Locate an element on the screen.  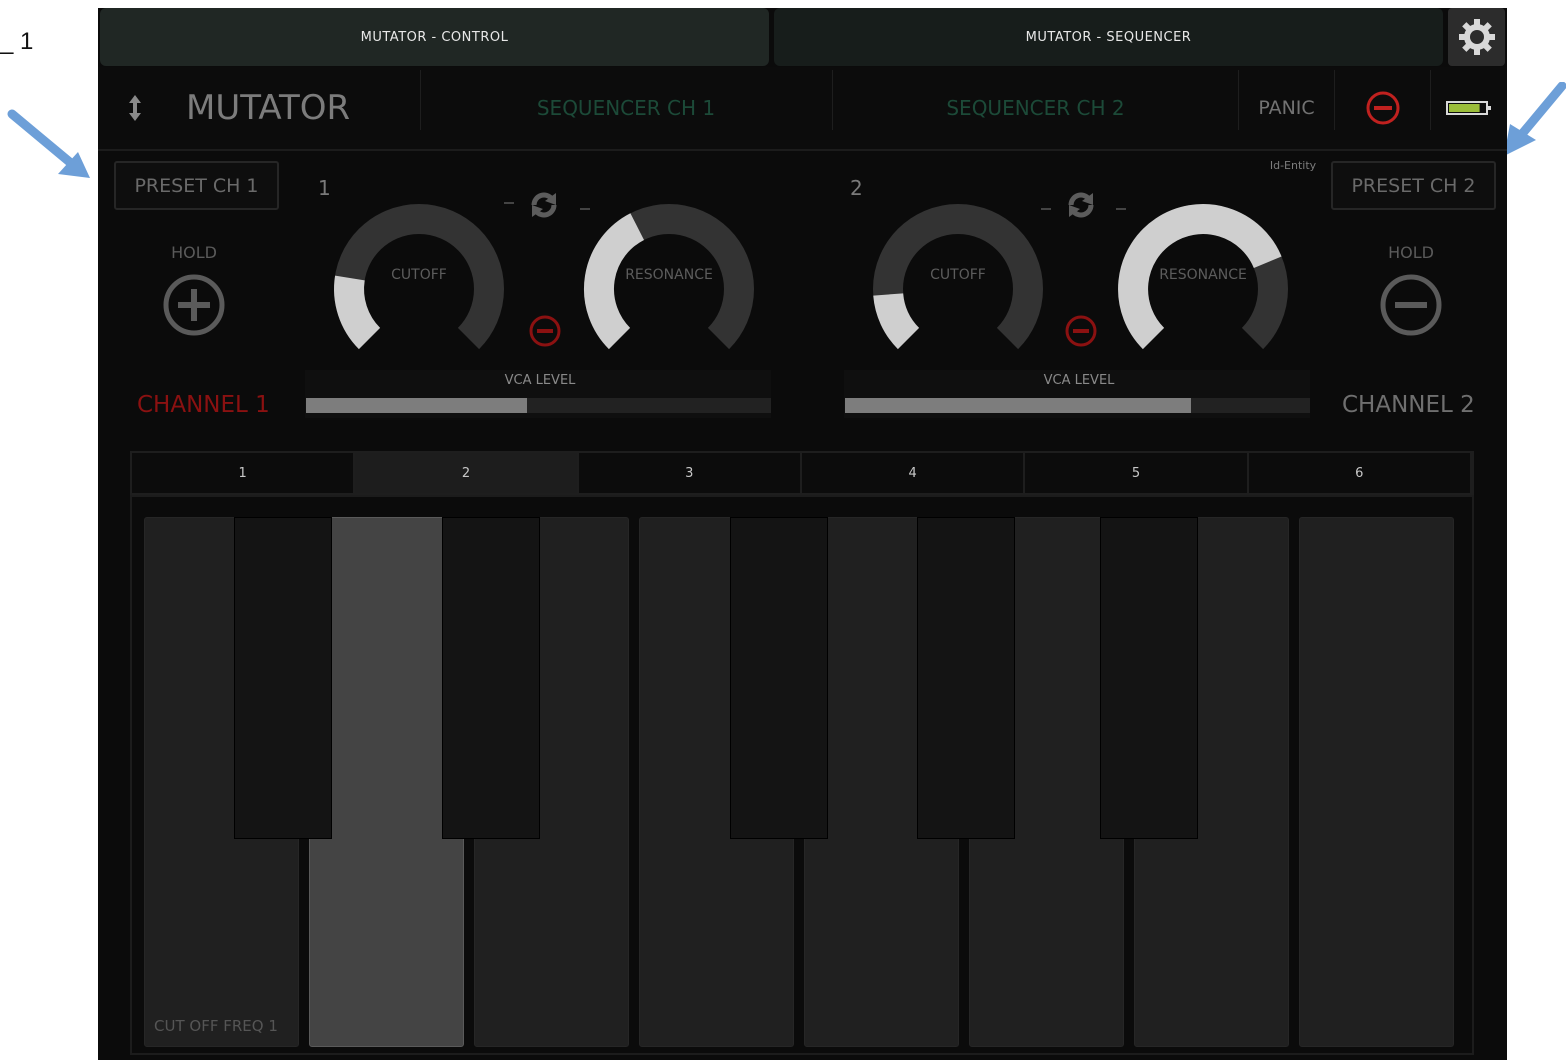
keyboard-tab-4: 4 is located at coordinates (914, 473).